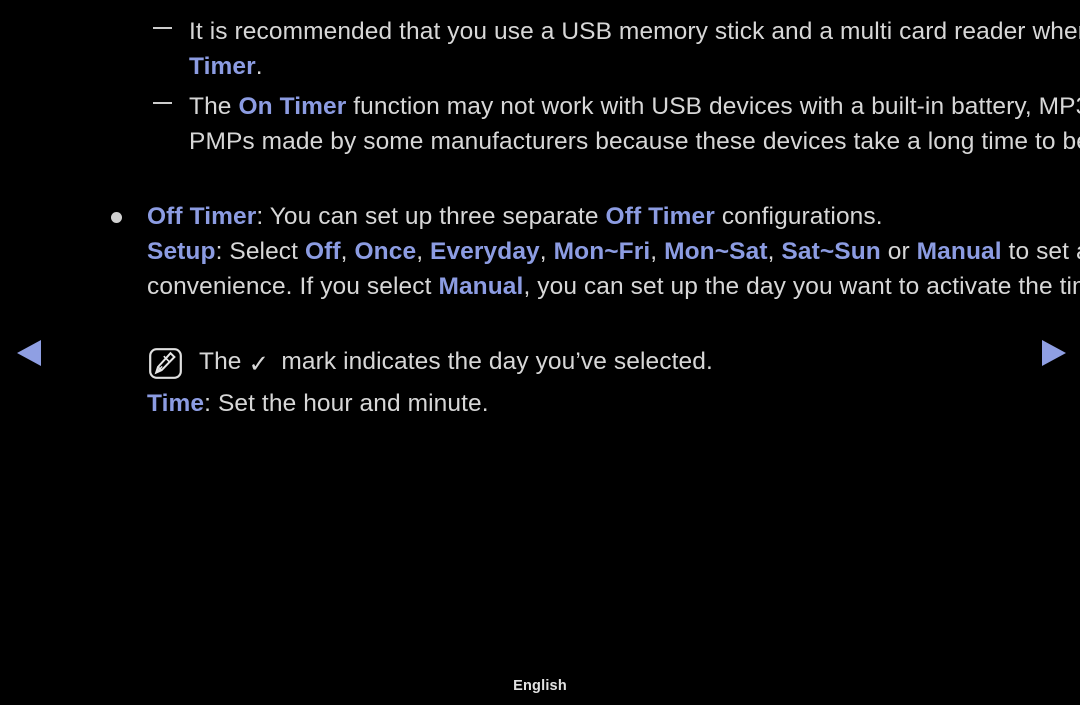  What do you see at coordinates (716, 251) in the screenshot?
I see `highlighted-term: Mon~Sat` at bounding box center [716, 251].